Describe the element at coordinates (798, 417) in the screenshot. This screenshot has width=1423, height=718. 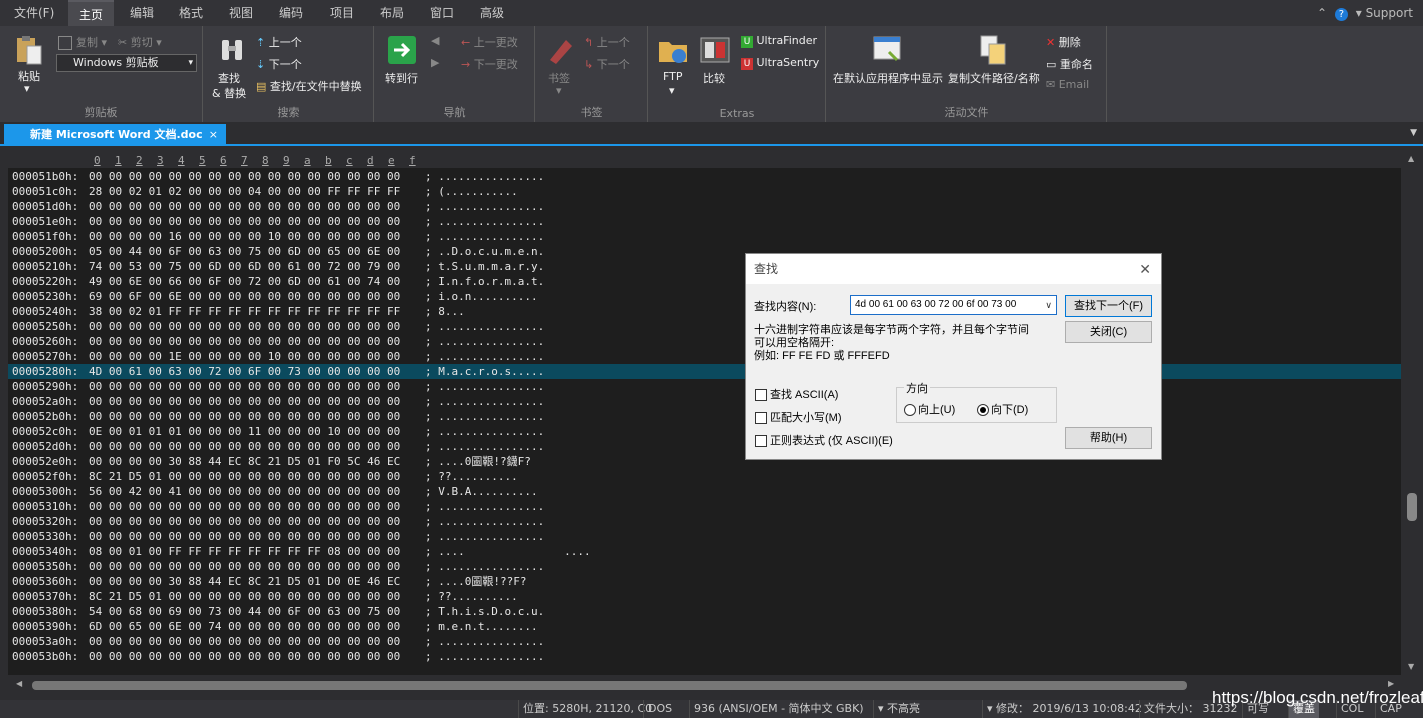
I see `match-case-checkbox: 匹配大小写(M)` at that location.